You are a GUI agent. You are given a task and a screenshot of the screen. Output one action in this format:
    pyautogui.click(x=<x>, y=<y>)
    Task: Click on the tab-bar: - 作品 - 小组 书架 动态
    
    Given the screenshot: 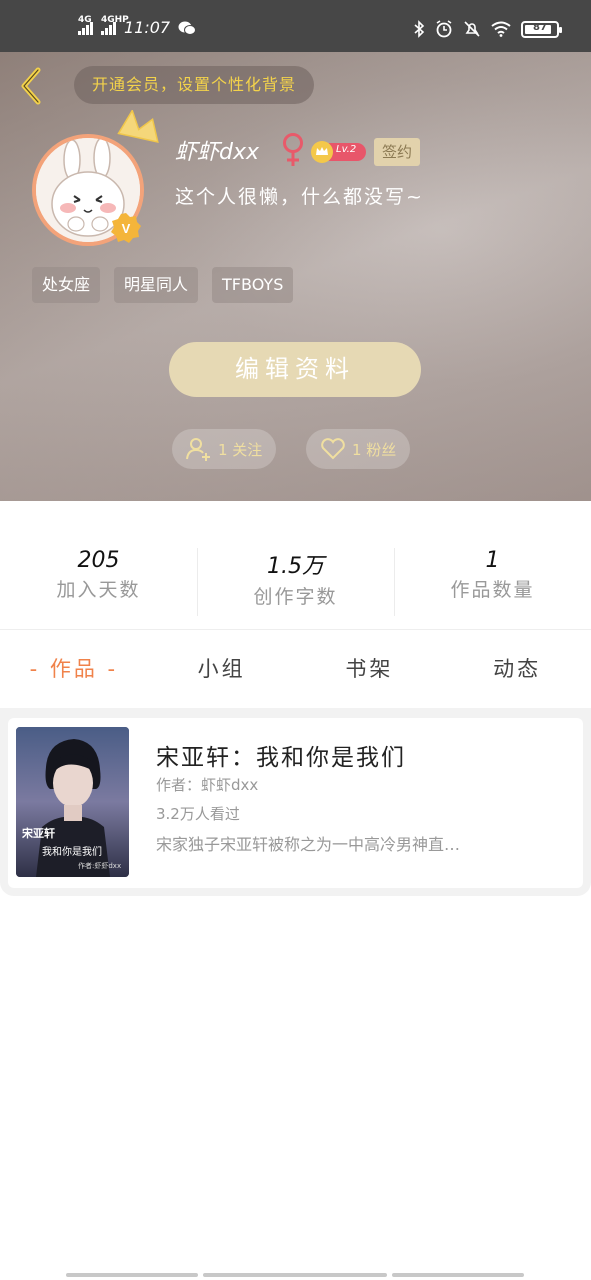 What is the action you would take?
    pyautogui.click(x=295, y=669)
    